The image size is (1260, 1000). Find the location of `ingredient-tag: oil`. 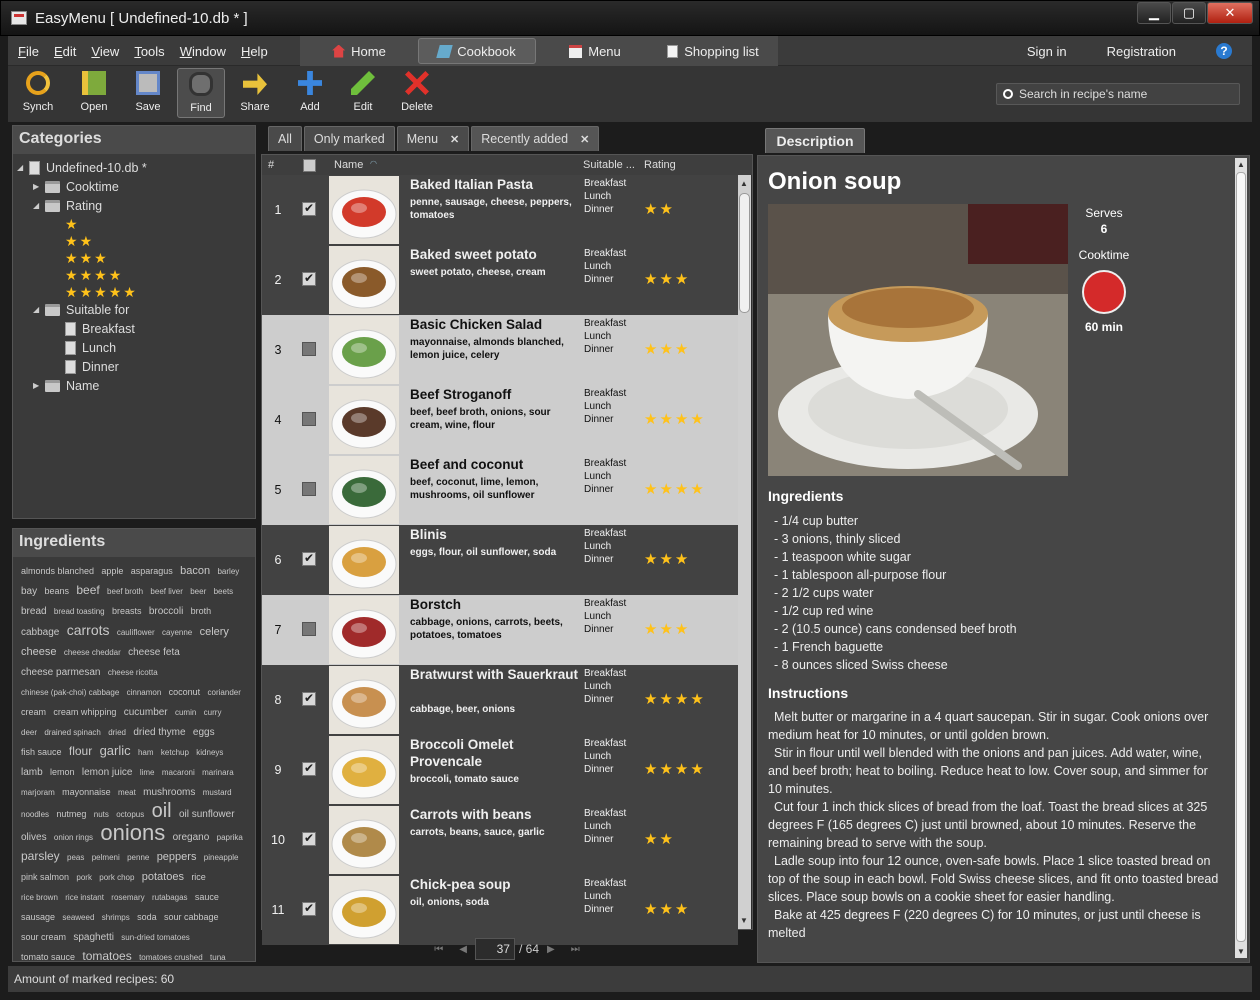

ingredient-tag: oil is located at coordinates (162, 811).